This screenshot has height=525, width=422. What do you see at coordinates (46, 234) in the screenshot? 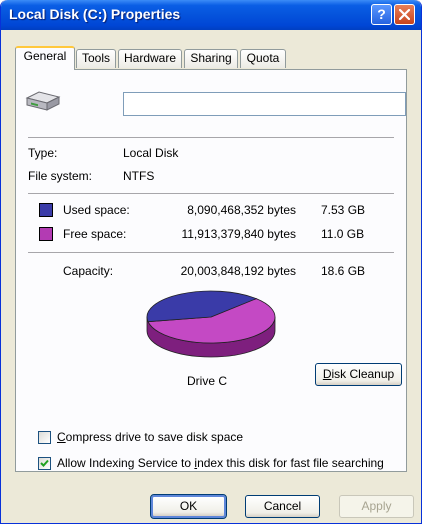
I see `free-space-swatch` at bounding box center [46, 234].